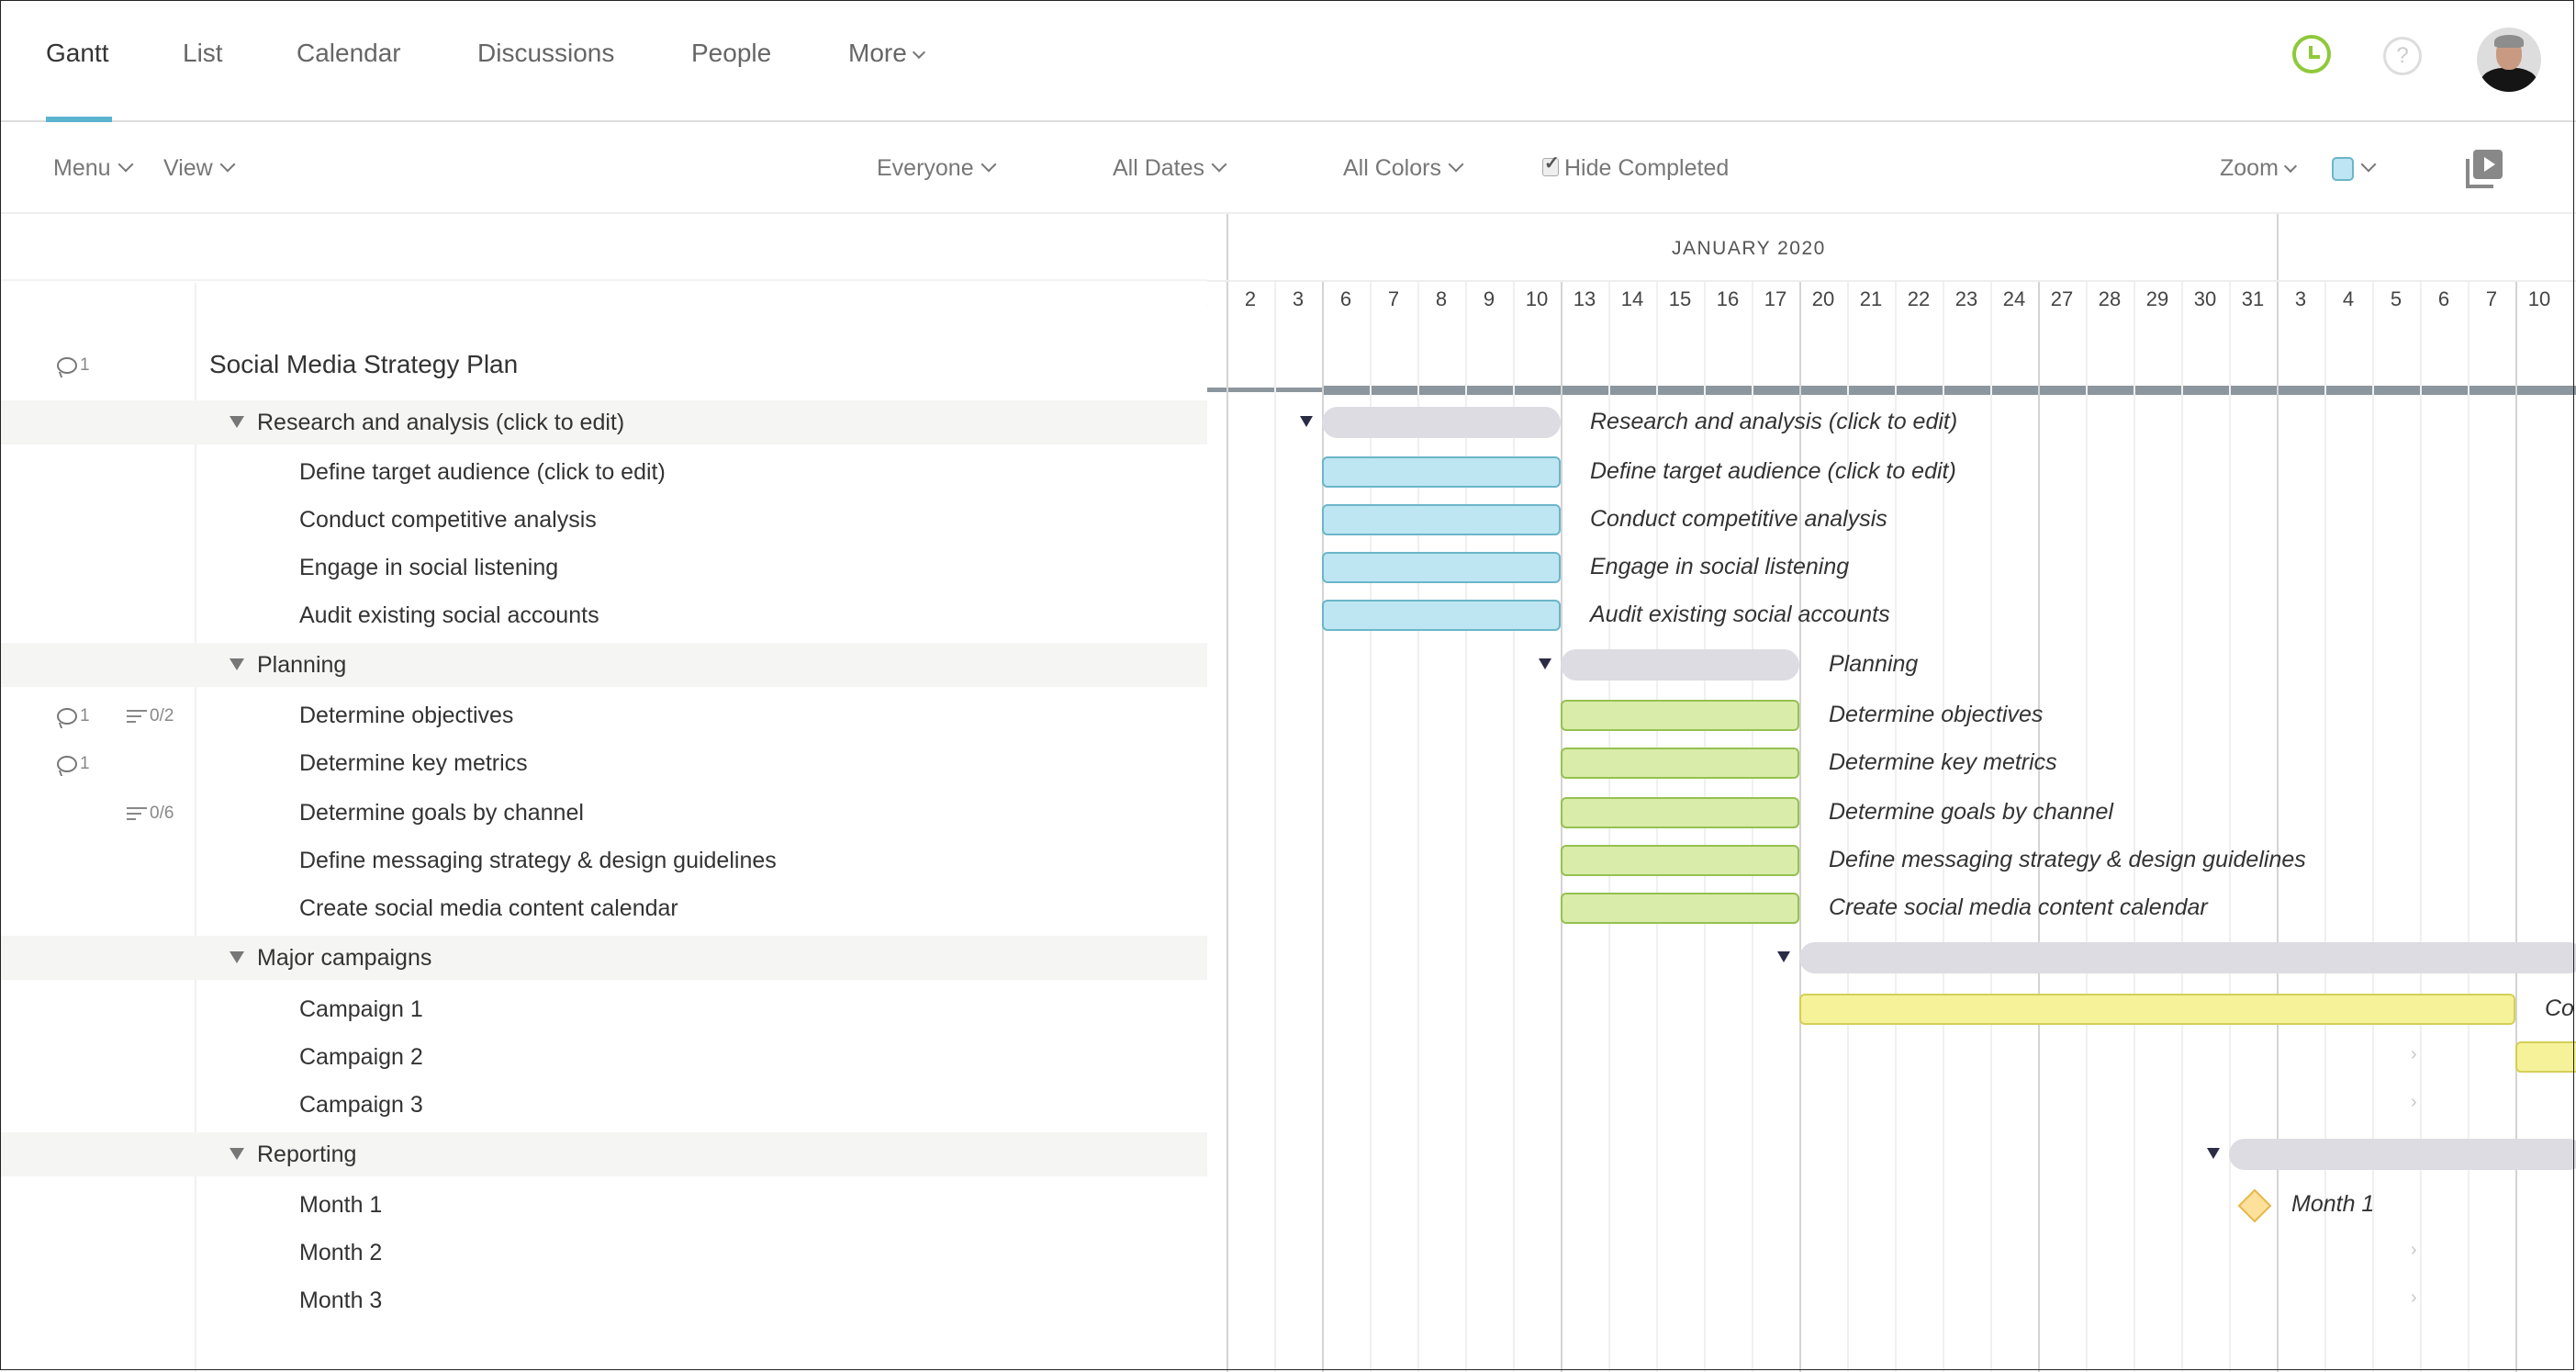 Image resolution: width=2576 pixels, height=1372 pixels. What do you see at coordinates (603, 665) in the screenshot?
I see `group-row: Planning` at bounding box center [603, 665].